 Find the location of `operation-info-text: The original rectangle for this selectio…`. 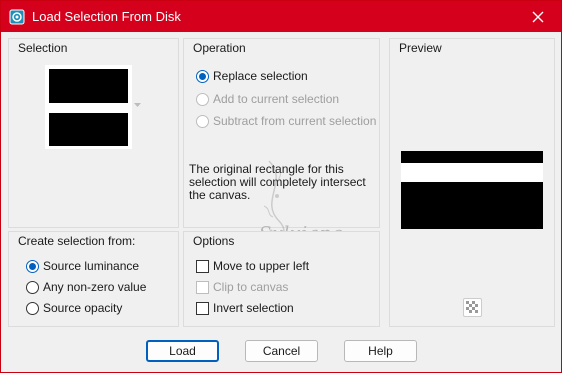

operation-info-text: The original rectangle for this selectio… is located at coordinates (277, 182).